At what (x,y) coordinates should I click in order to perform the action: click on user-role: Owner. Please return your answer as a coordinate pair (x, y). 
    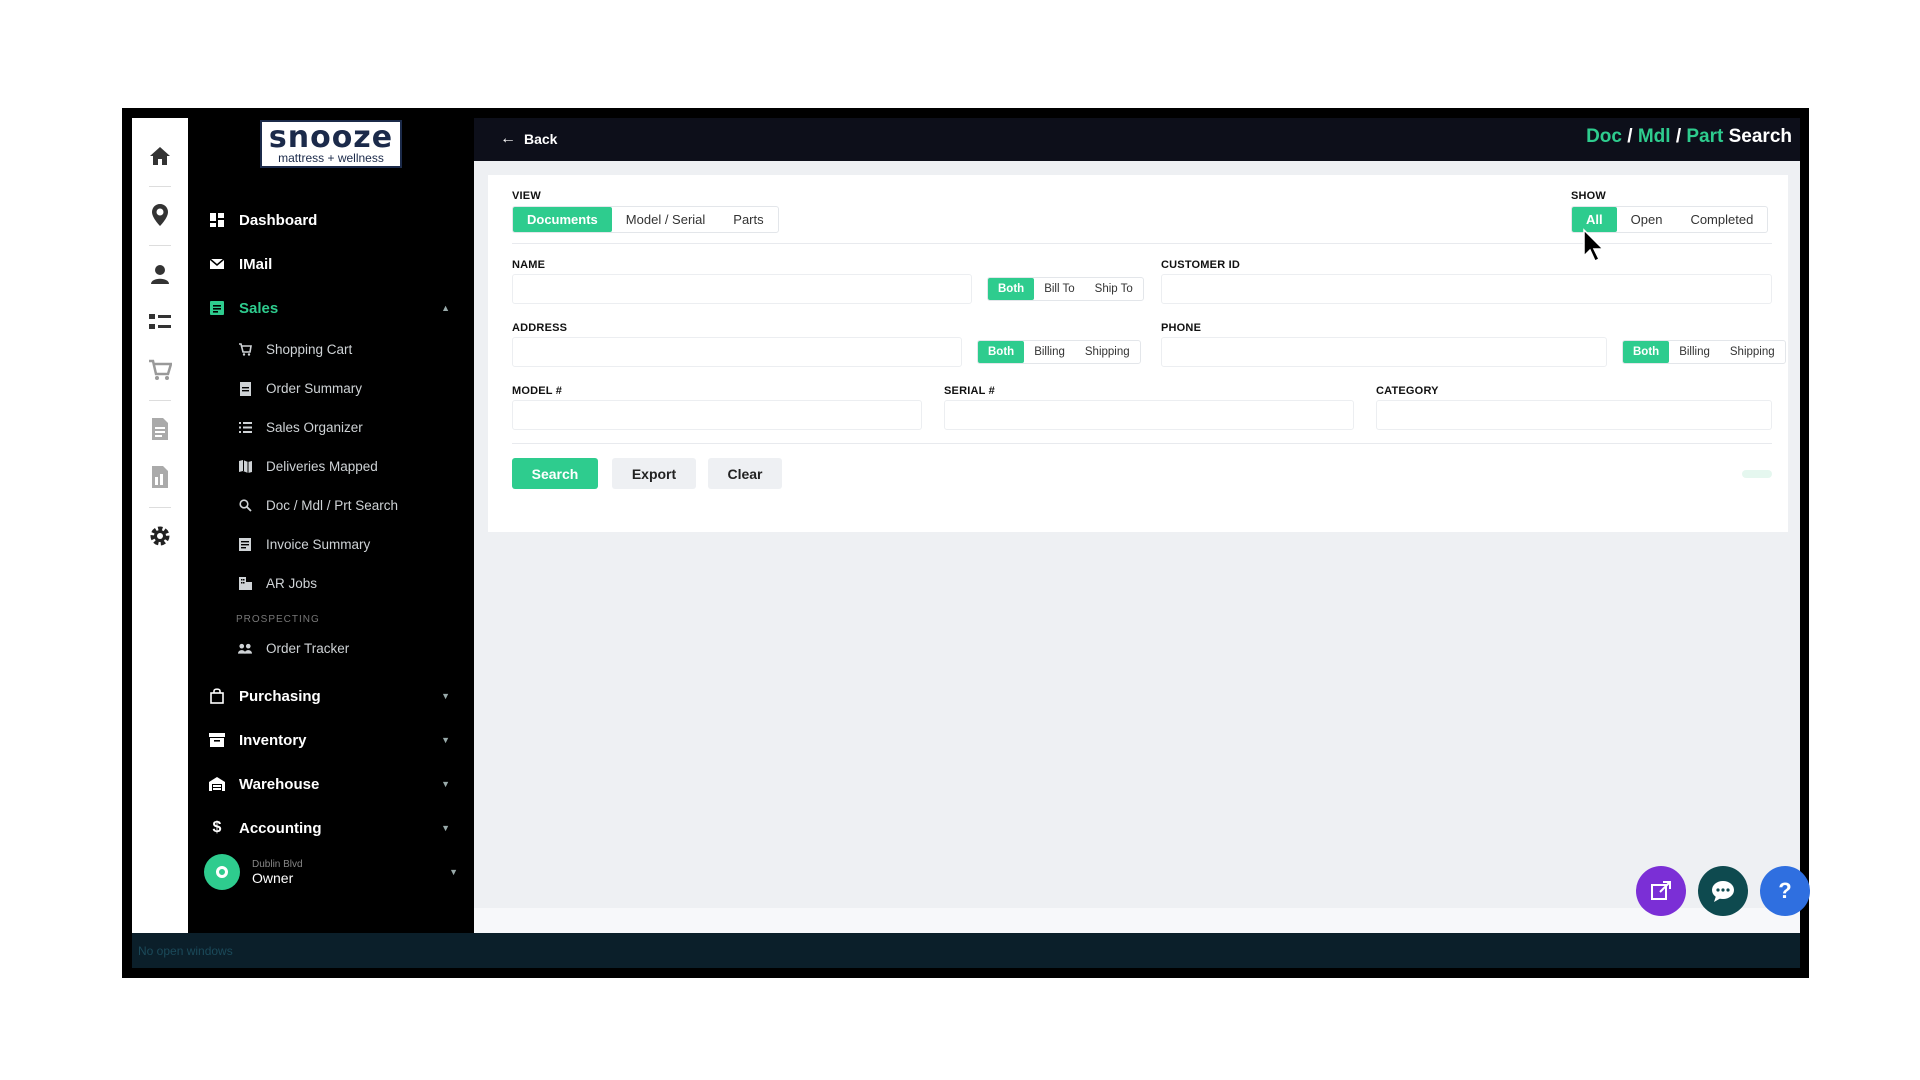
    Looking at the image, I should click on (273, 877).